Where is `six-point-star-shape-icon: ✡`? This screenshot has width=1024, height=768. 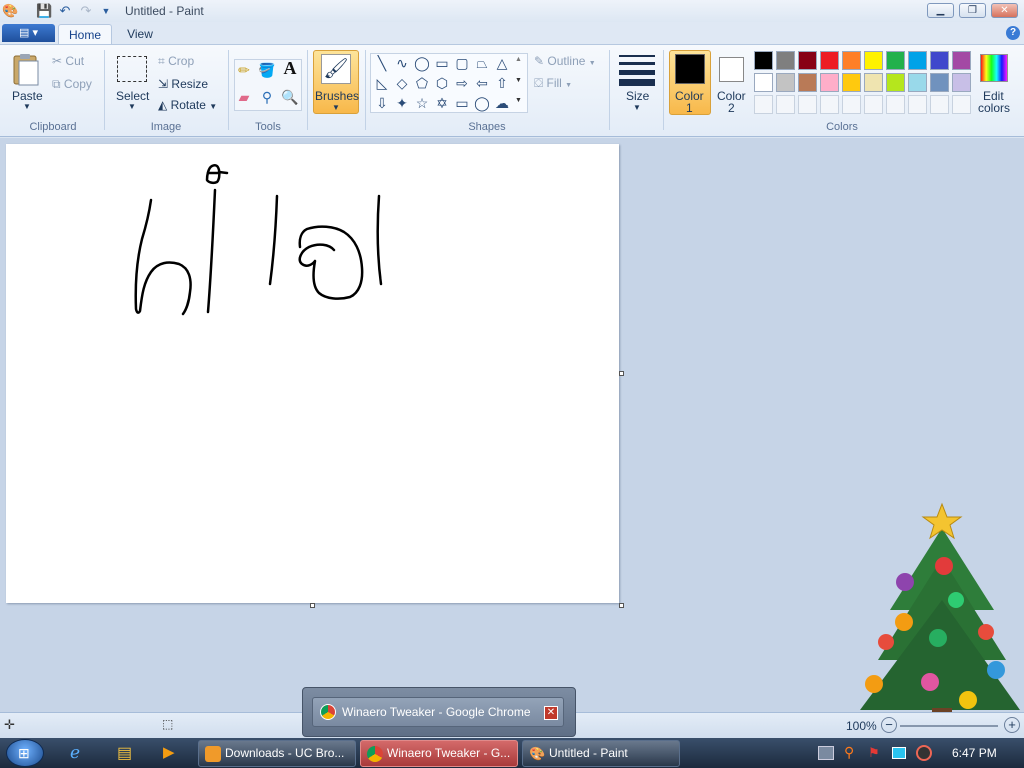 six-point-star-shape-icon: ✡ is located at coordinates (442, 103).